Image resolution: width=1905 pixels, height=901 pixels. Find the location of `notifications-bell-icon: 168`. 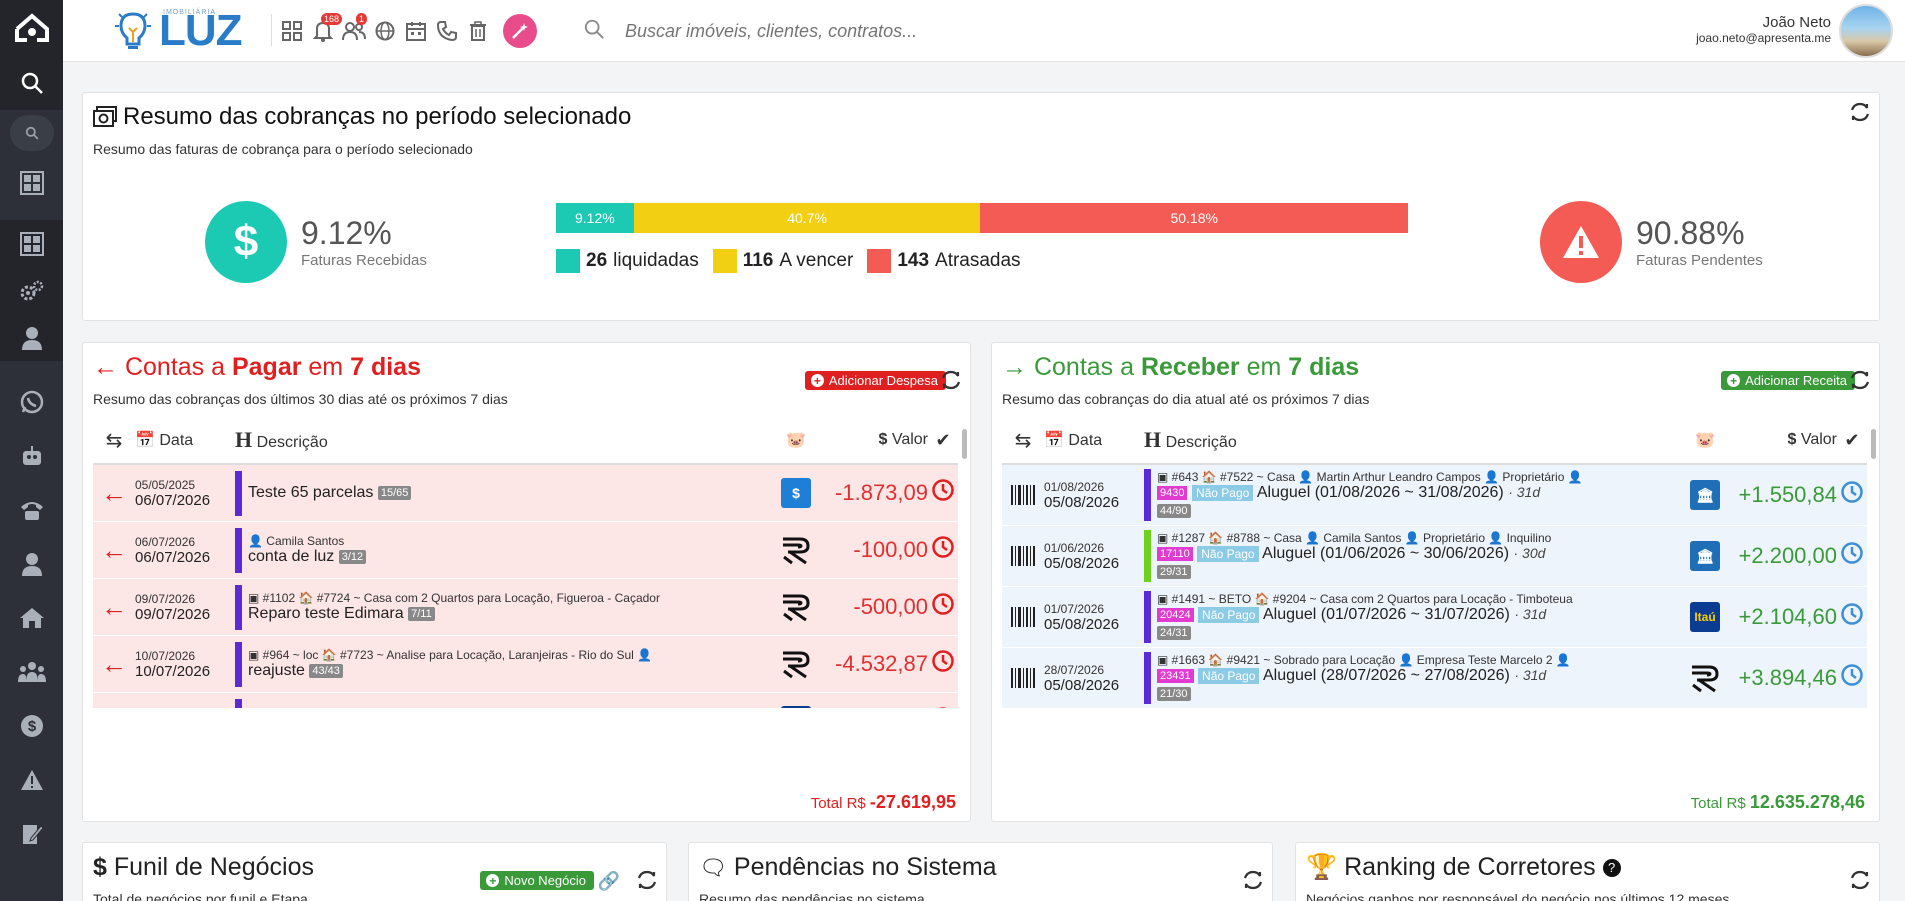

notifications-bell-icon: 168 is located at coordinates (327, 29).